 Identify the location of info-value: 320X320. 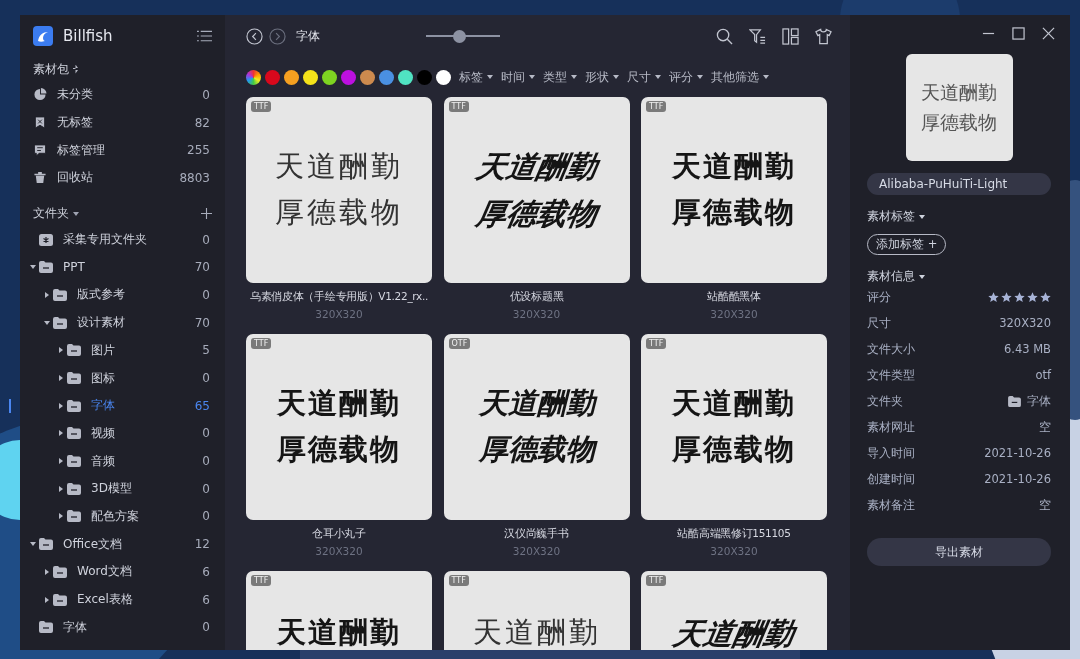
(1025, 323).